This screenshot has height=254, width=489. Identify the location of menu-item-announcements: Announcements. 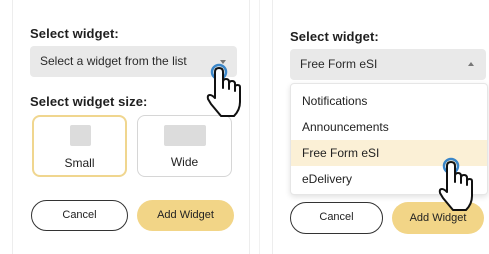
(389, 127).